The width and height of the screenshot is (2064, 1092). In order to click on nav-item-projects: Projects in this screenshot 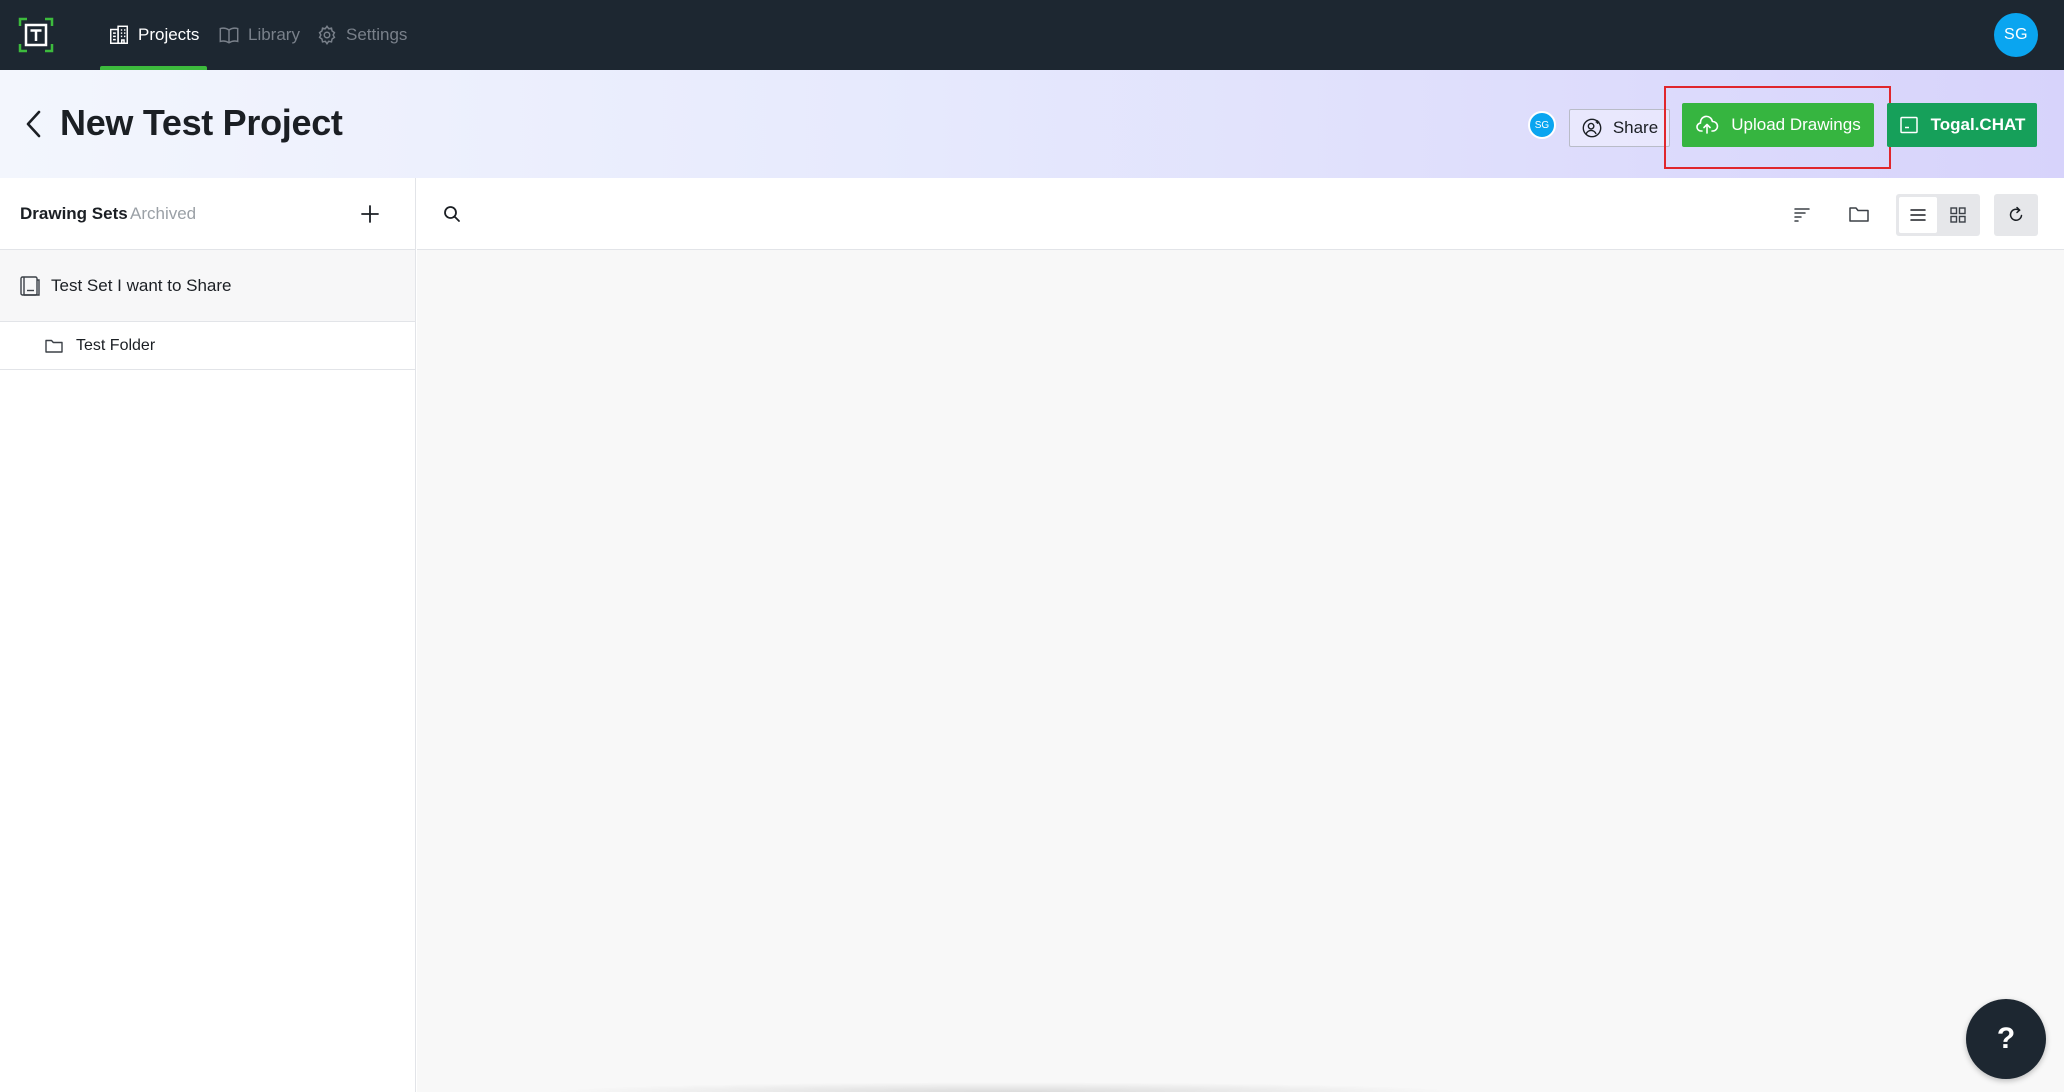, I will do `click(153, 35)`.